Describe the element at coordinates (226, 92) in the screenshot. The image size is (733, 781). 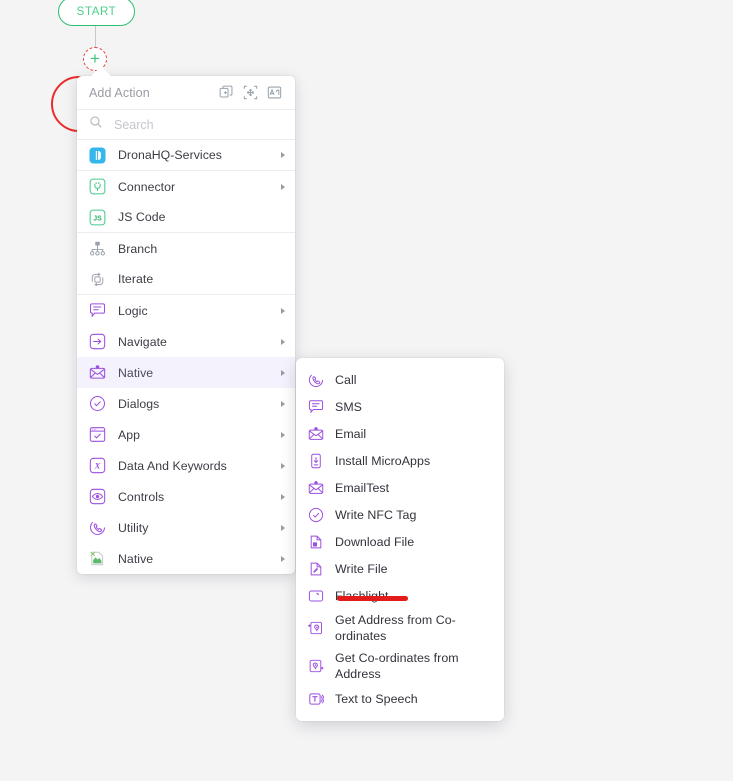
I see `duplicate-icon` at that location.